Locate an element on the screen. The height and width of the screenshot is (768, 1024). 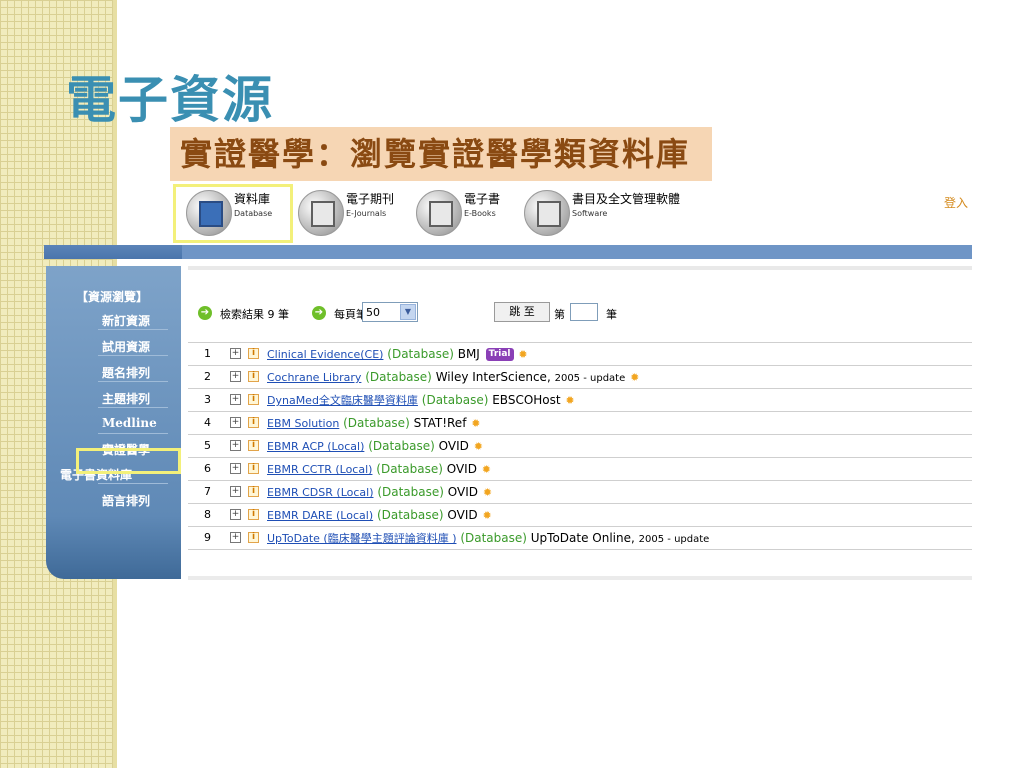
entry-publisher: BMJ is located at coordinates (468, 354).